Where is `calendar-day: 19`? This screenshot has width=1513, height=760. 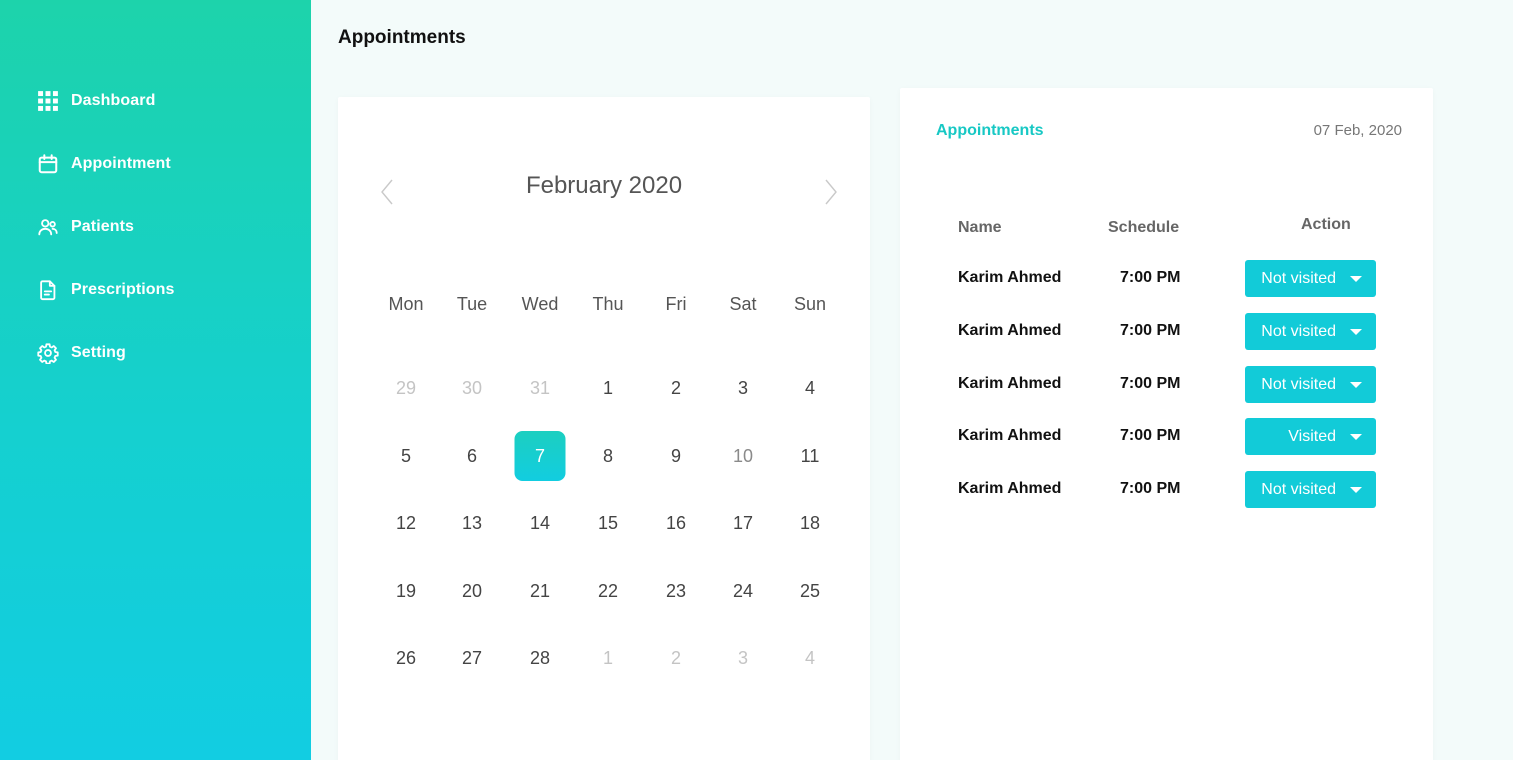
calendar-day: 19 is located at coordinates (406, 591).